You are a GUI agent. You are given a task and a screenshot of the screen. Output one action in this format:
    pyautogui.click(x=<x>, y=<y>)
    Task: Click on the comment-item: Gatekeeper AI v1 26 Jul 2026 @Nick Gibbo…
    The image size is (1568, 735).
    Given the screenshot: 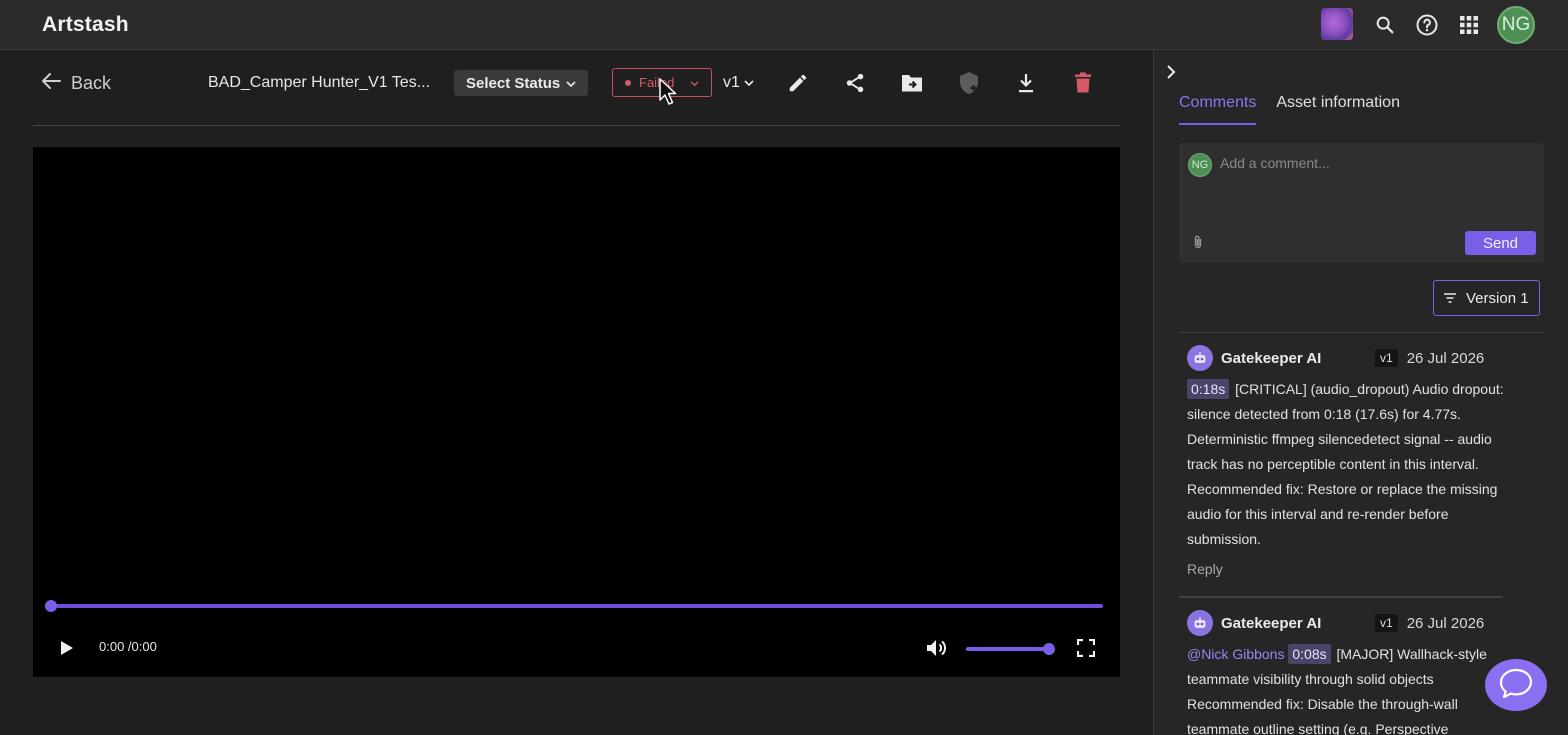 What is the action you would take?
    pyautogui.click(x=1347, y=672)
    